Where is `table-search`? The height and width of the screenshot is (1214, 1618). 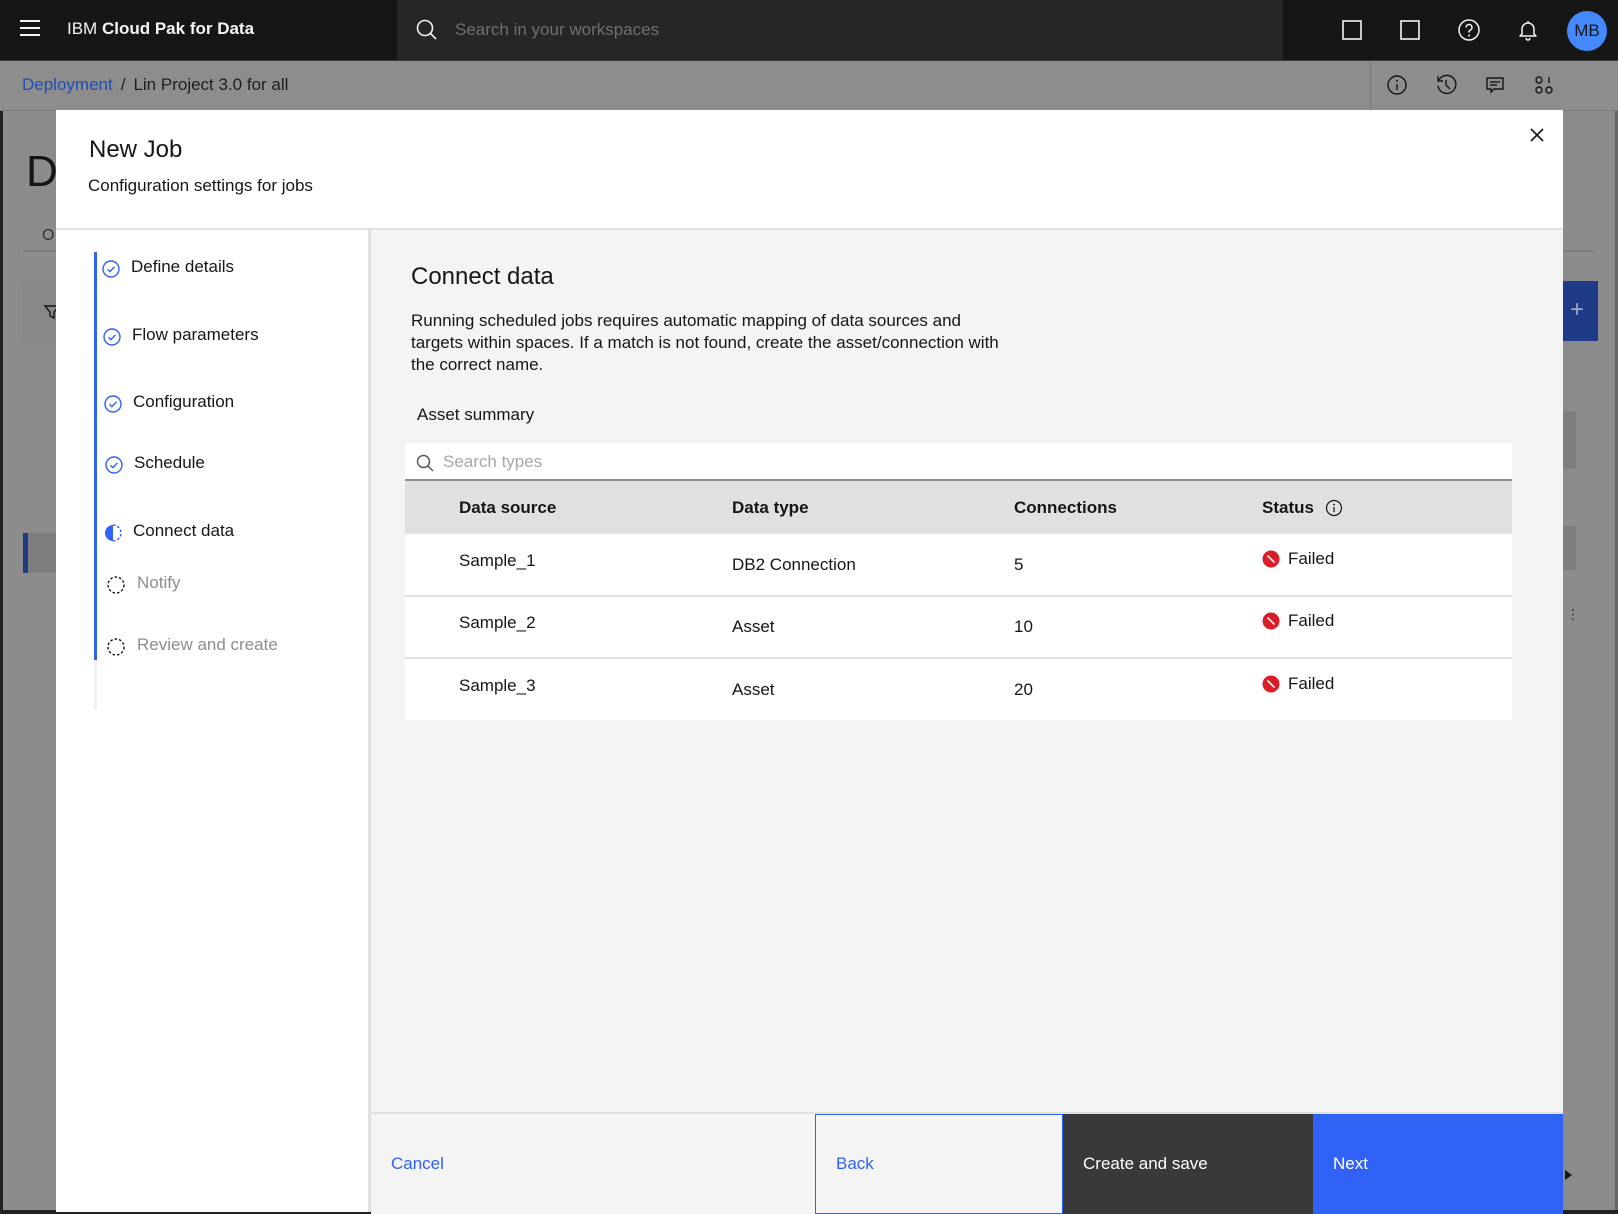
table-search is located at coordinates (958, 462).